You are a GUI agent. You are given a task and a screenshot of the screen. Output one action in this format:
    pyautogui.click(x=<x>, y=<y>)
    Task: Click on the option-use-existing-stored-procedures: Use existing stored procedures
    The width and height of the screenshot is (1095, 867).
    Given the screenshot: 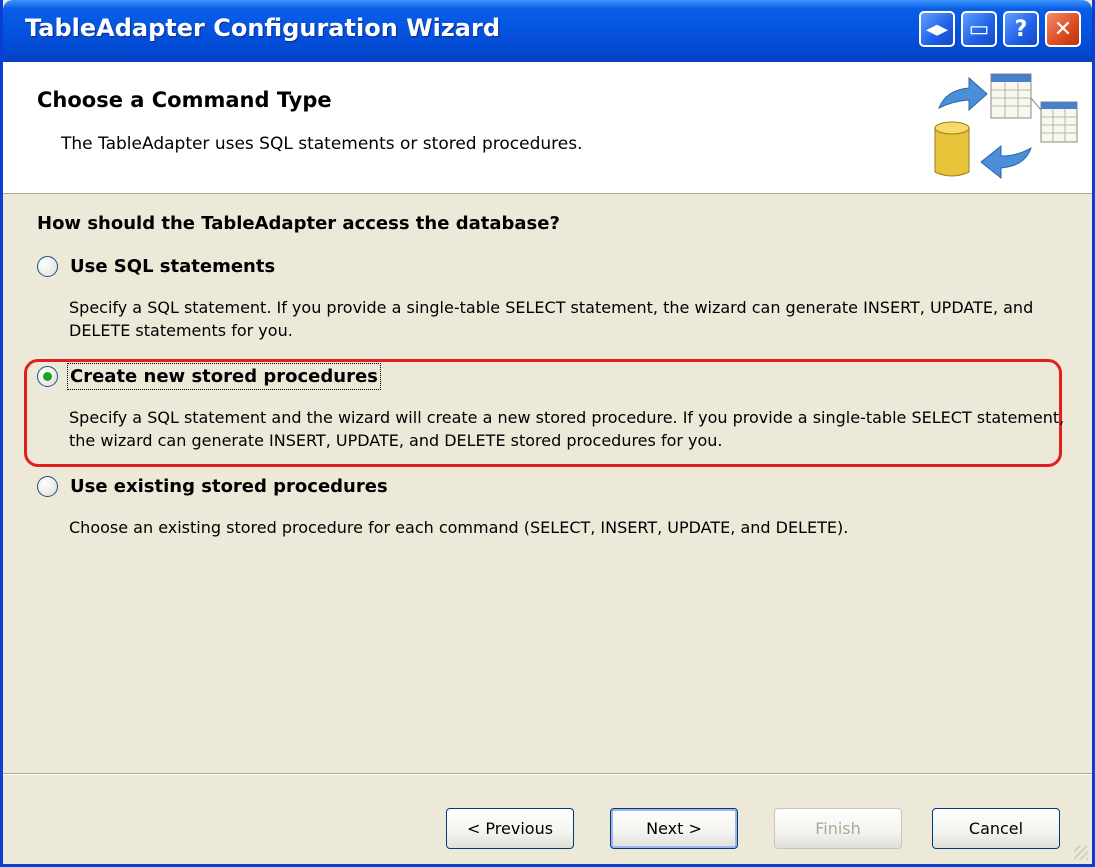 What is the action you would take?
    pyautogui.click(x=212, y=486)
    